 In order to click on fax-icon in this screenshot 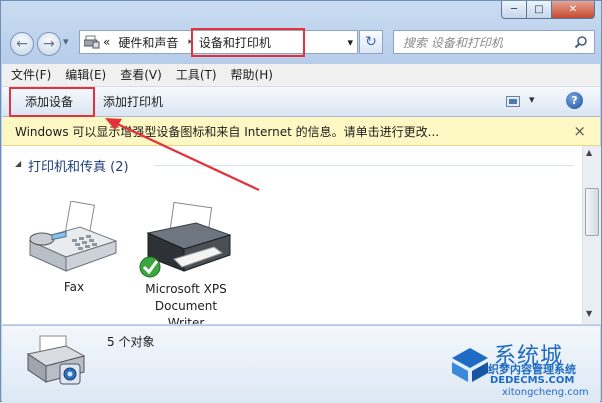, I will do `click(73, 236)`.